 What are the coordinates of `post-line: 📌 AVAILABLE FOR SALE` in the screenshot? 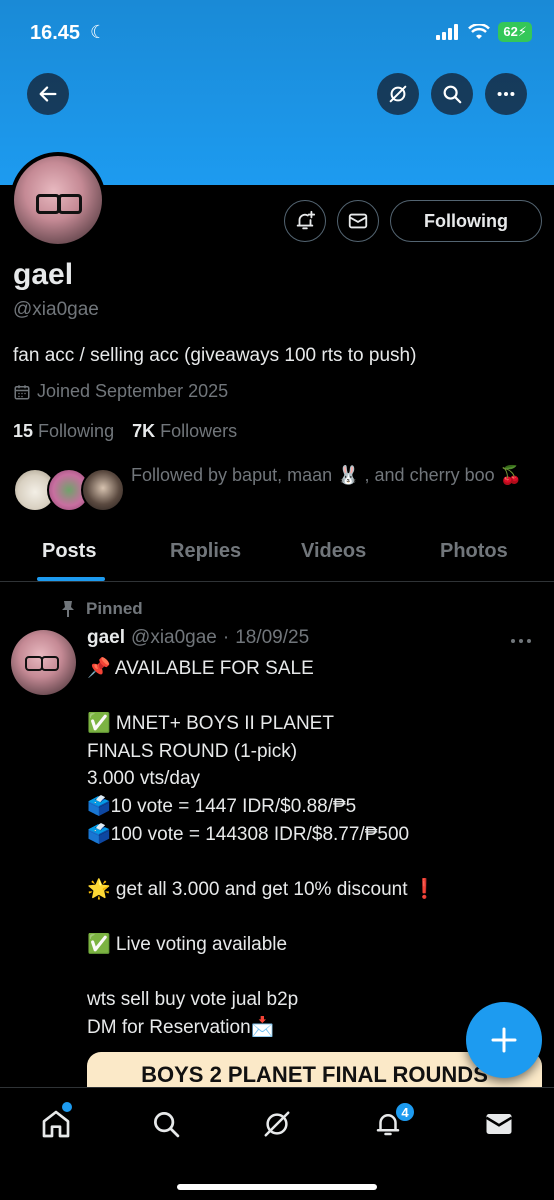 It's located at (200, 668).